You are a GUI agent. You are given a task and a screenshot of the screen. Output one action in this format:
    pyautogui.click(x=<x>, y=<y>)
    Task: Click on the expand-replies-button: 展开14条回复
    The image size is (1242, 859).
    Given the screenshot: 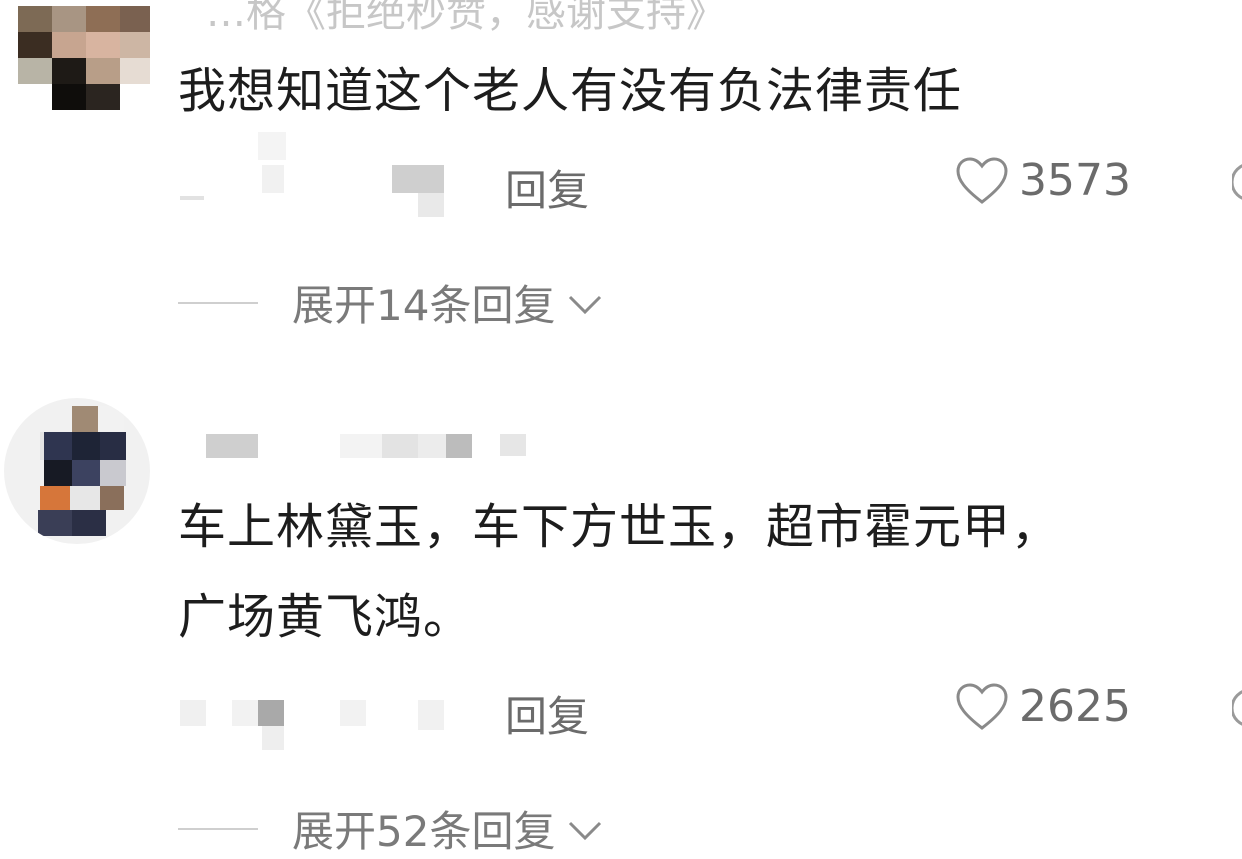 What is the action you would take?
    pyautogui.click(x=390, y=302)
    